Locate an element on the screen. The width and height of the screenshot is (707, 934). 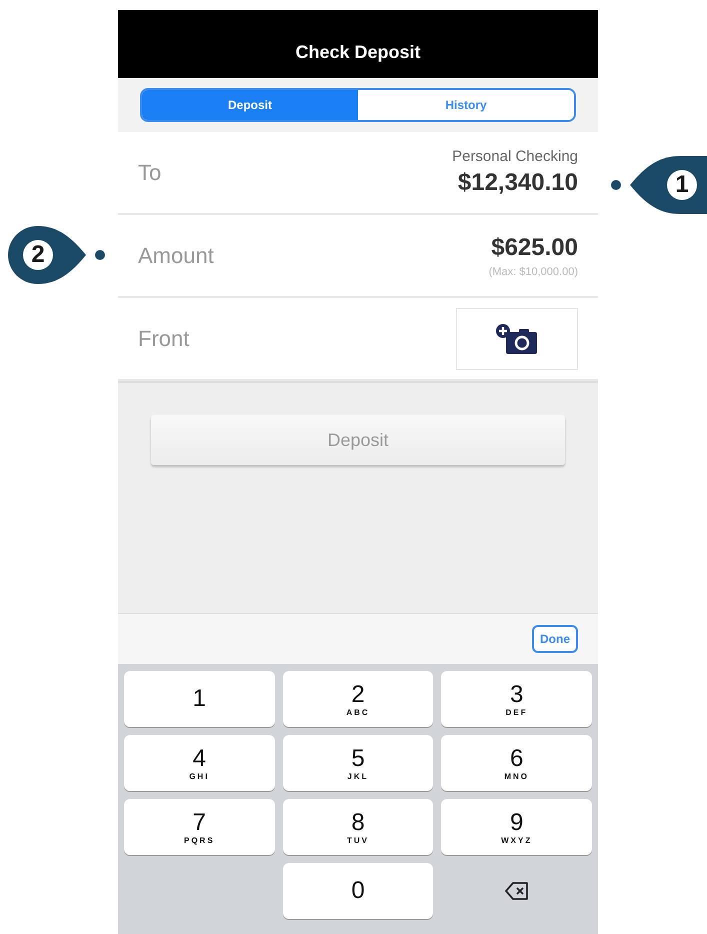
add-camera-icon is located at coordinates (517, 338).